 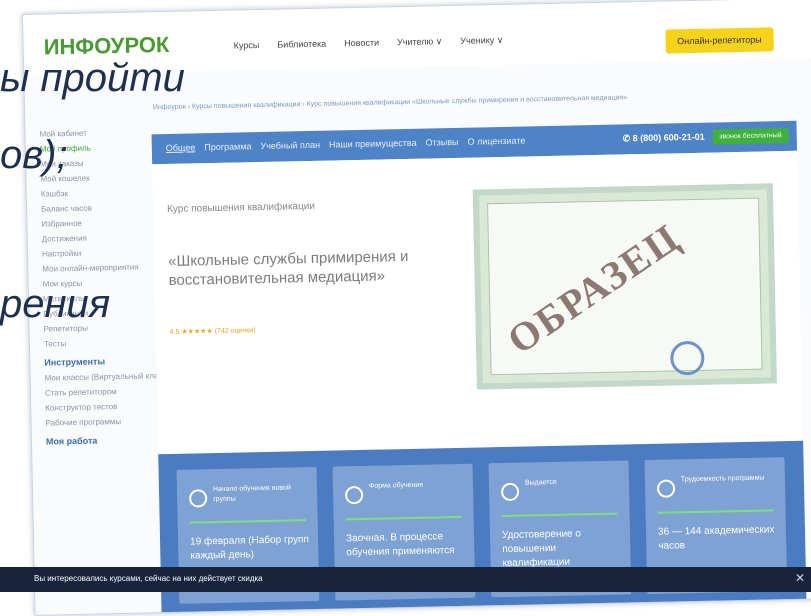 I want to click on course-kind: Курс повышения квалификации, so click(x=241, y=208).